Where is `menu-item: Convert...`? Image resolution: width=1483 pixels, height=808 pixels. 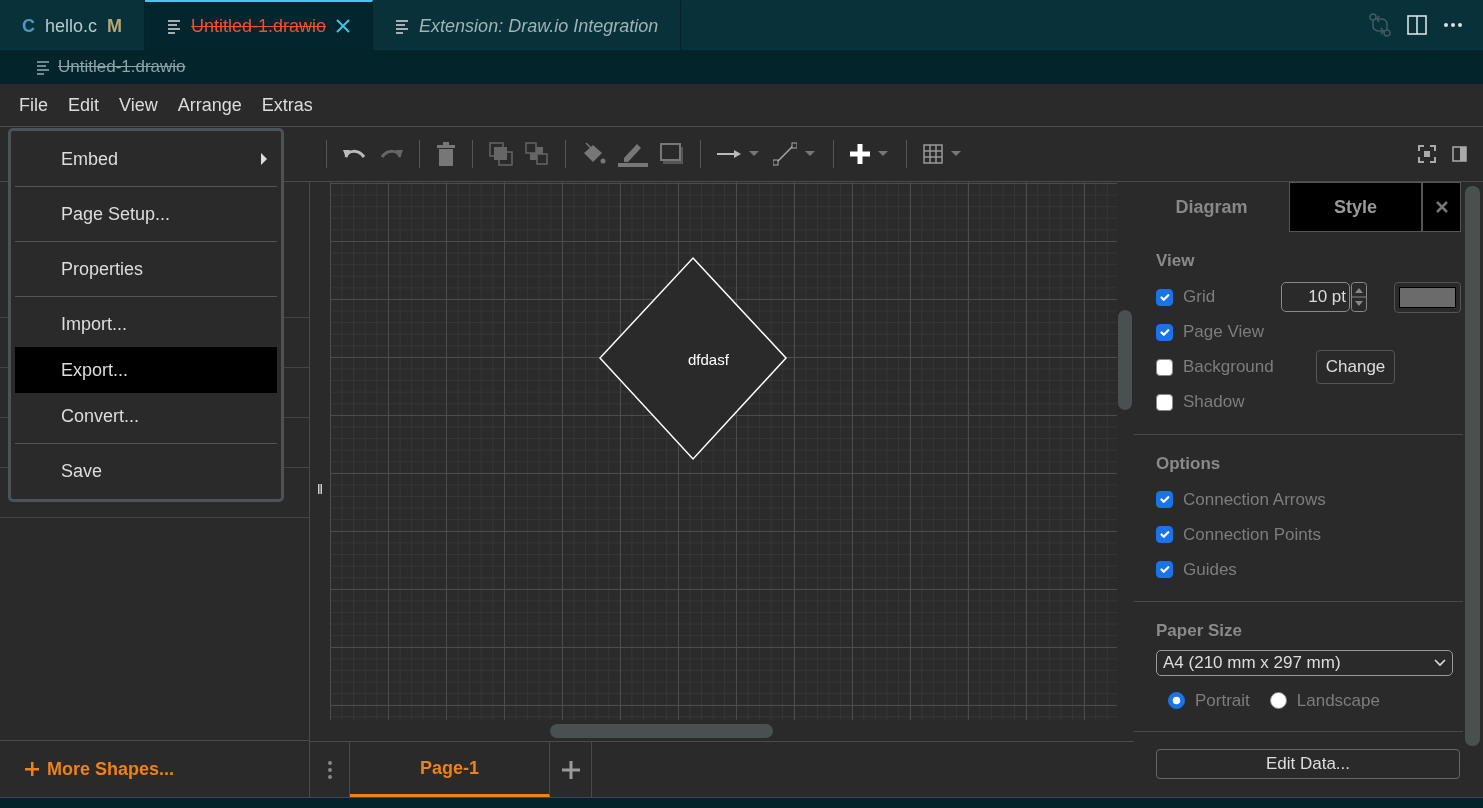 menu-item: Convert... is located at coordinates (146, 416).